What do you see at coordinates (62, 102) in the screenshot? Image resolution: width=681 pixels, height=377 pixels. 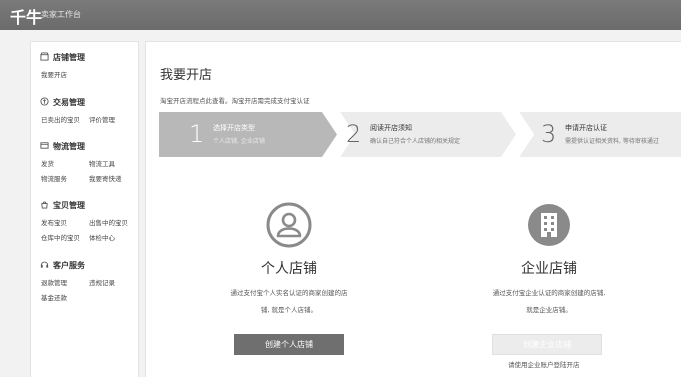 I see `sidebar-section-title: 交易管理` at bounding box center [62, 102].